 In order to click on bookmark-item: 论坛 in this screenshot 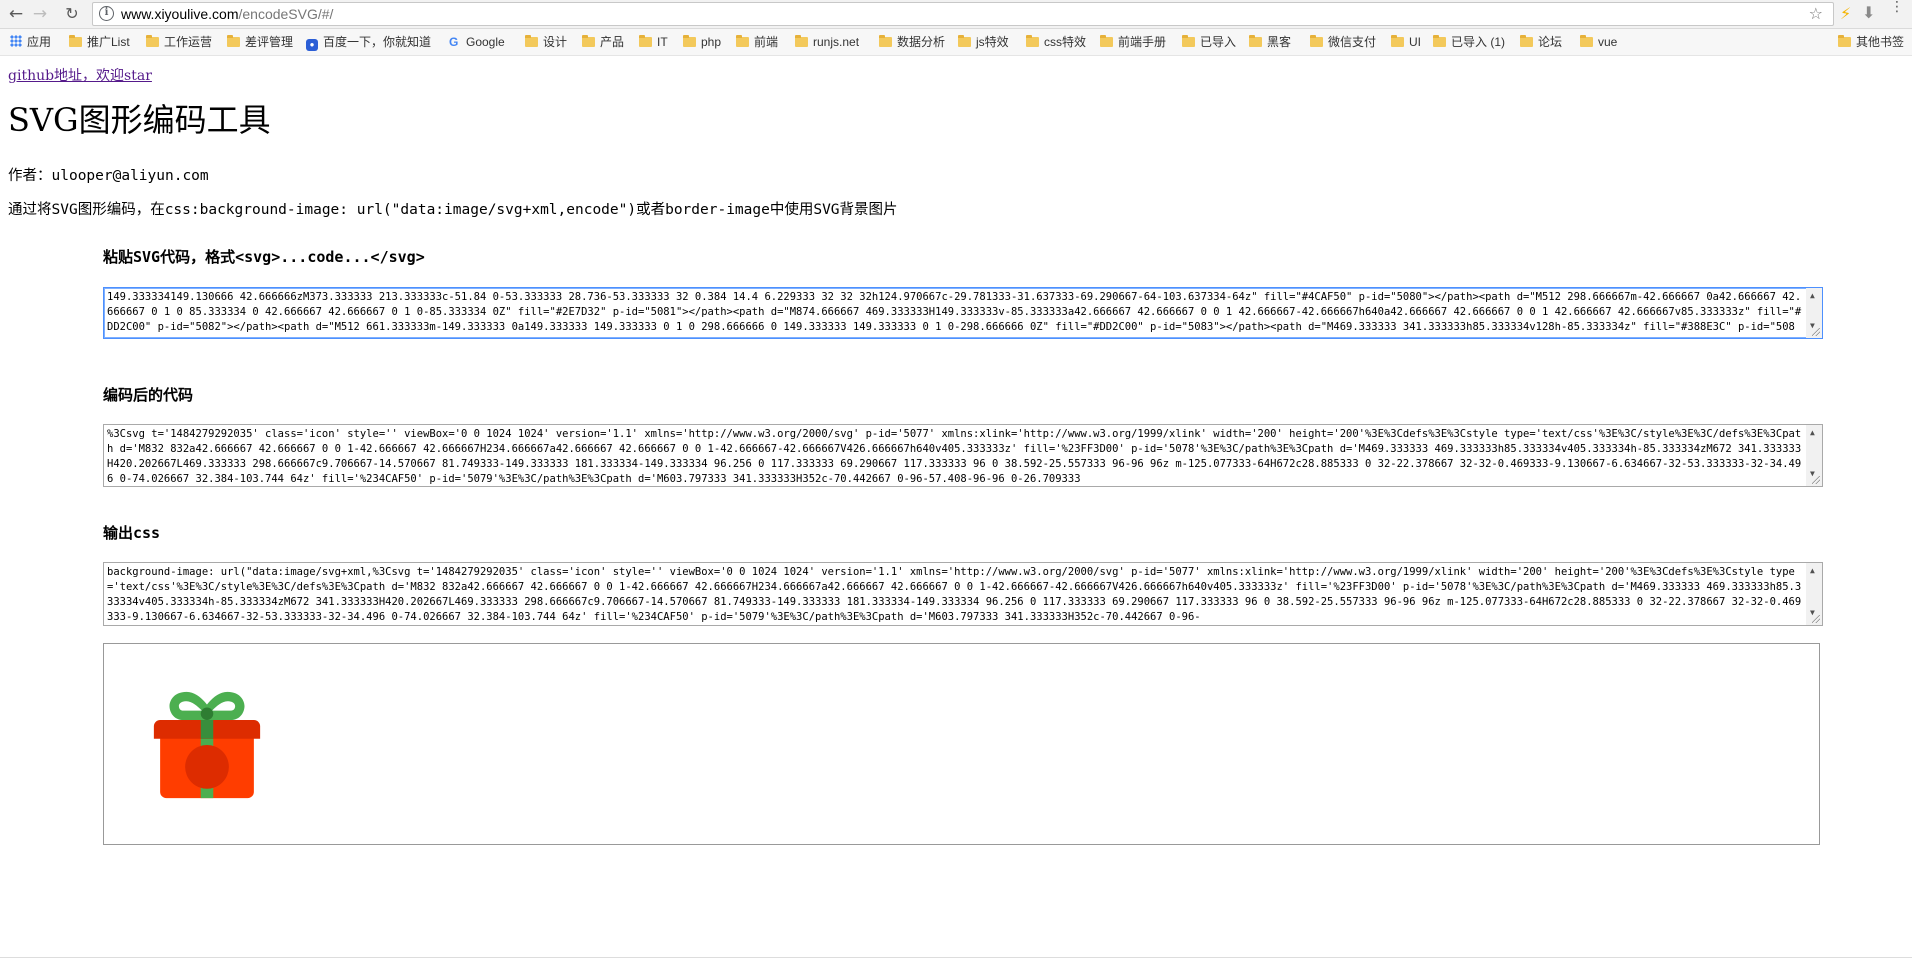, I will do `click(1541, 42)`.